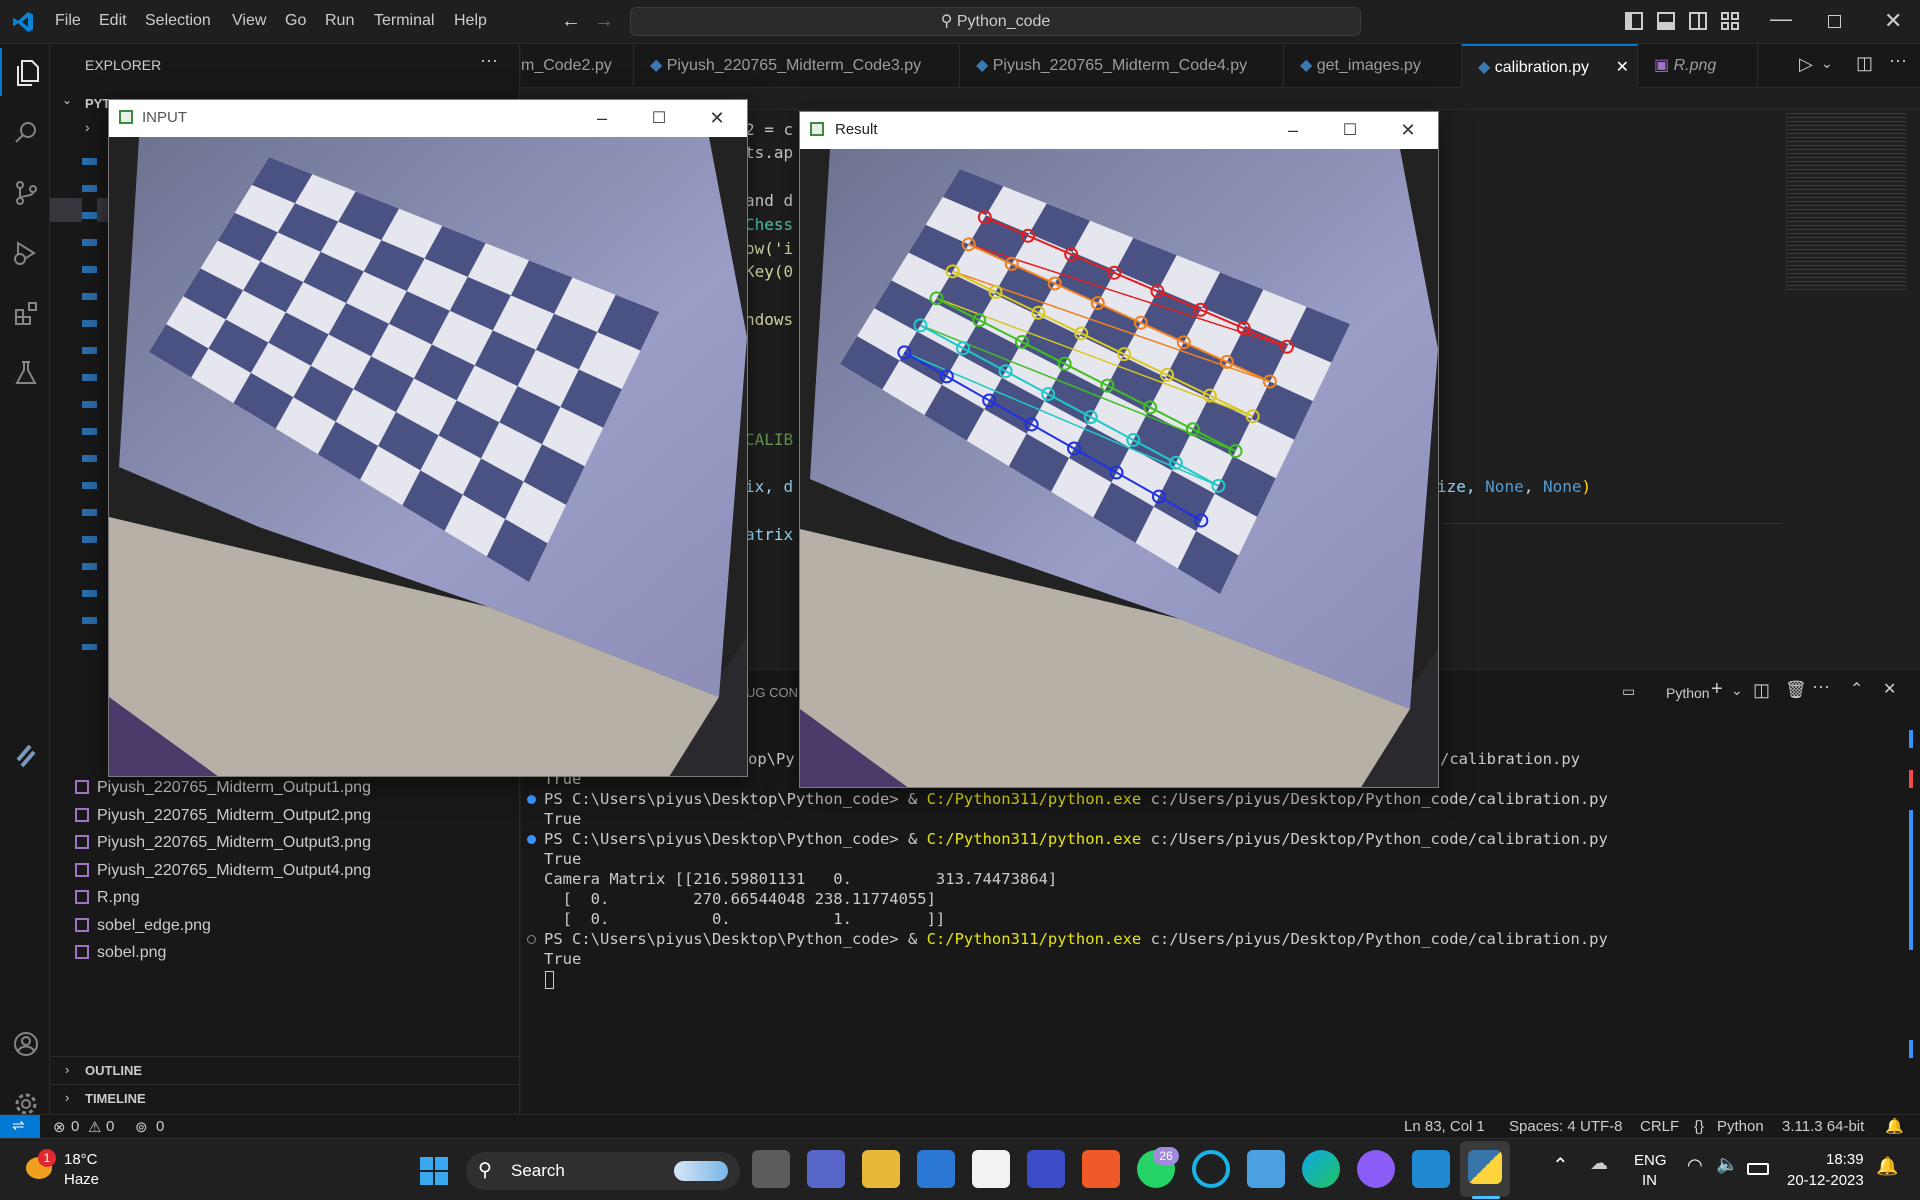  What do you see at coordinates (1737, 690) in the screenshot?
I see `terminal-dropdown-icon: ⌄` at bounding box center [1737, 690].